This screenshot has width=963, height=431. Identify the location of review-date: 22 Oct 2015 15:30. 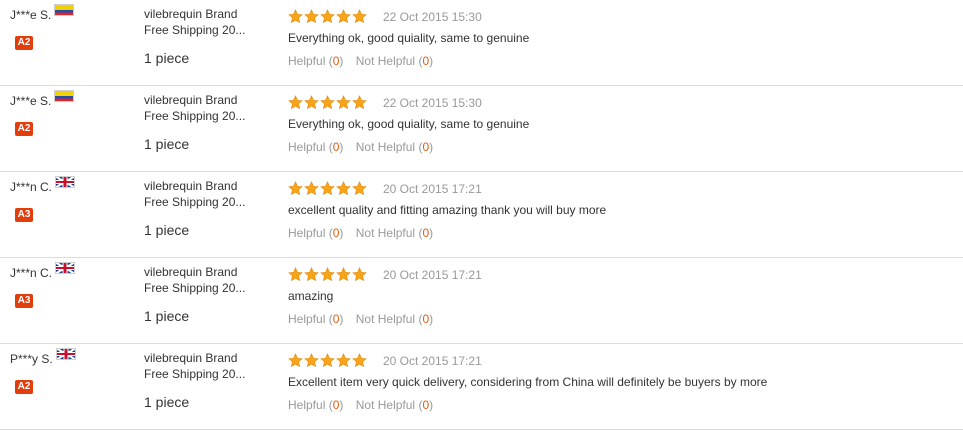
(432, 17).